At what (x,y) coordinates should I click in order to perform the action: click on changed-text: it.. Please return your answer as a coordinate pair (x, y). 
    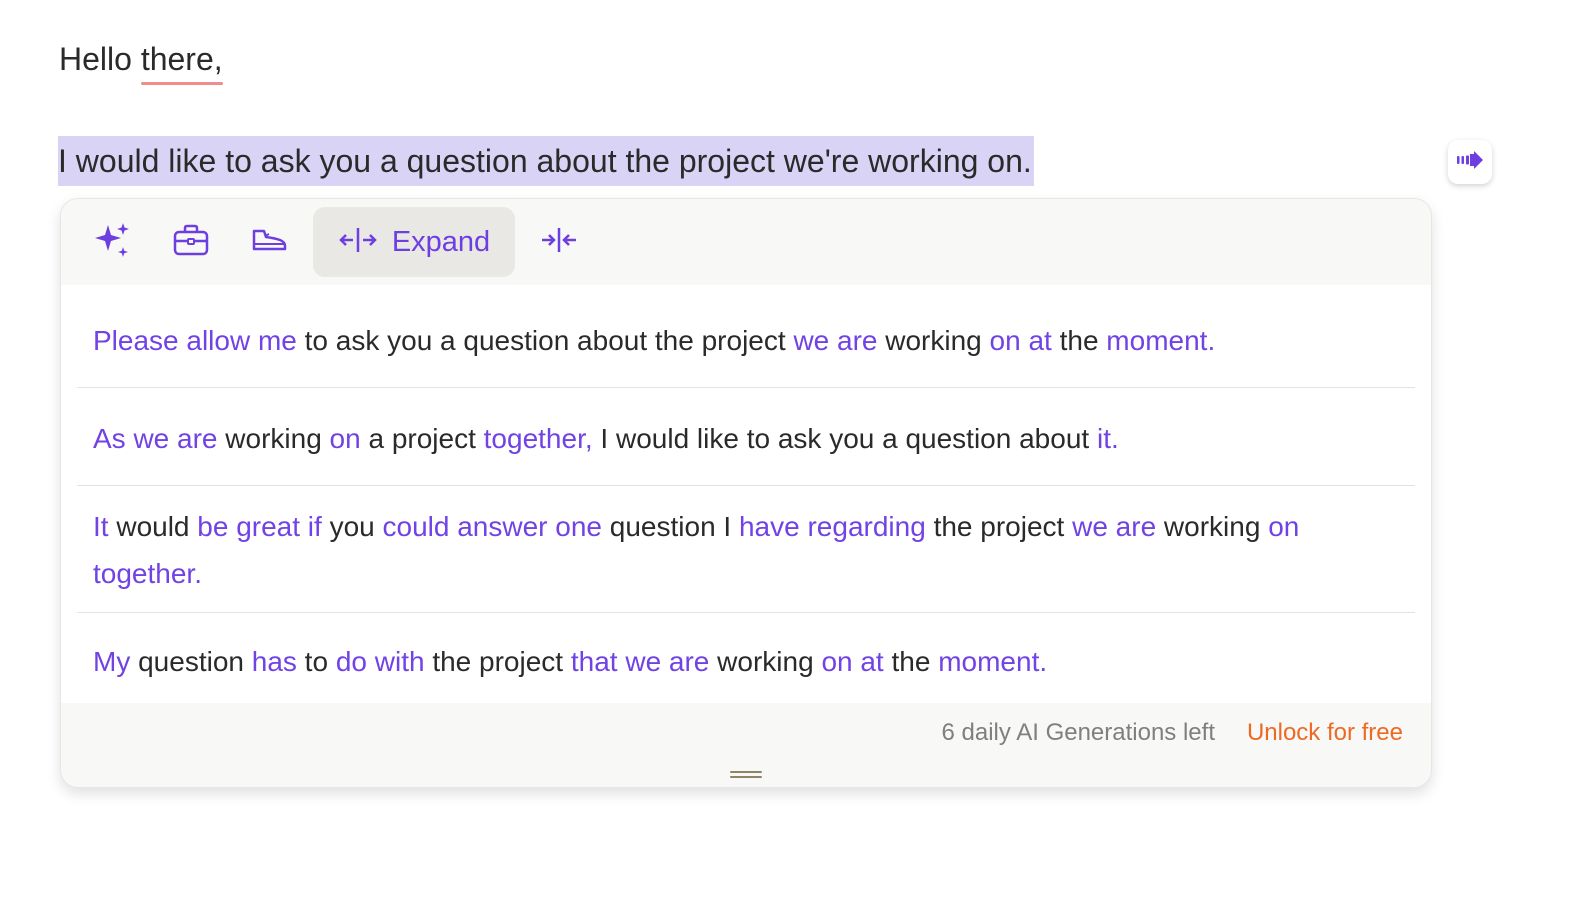
    Looking at the image, I should click on (1107, 438).